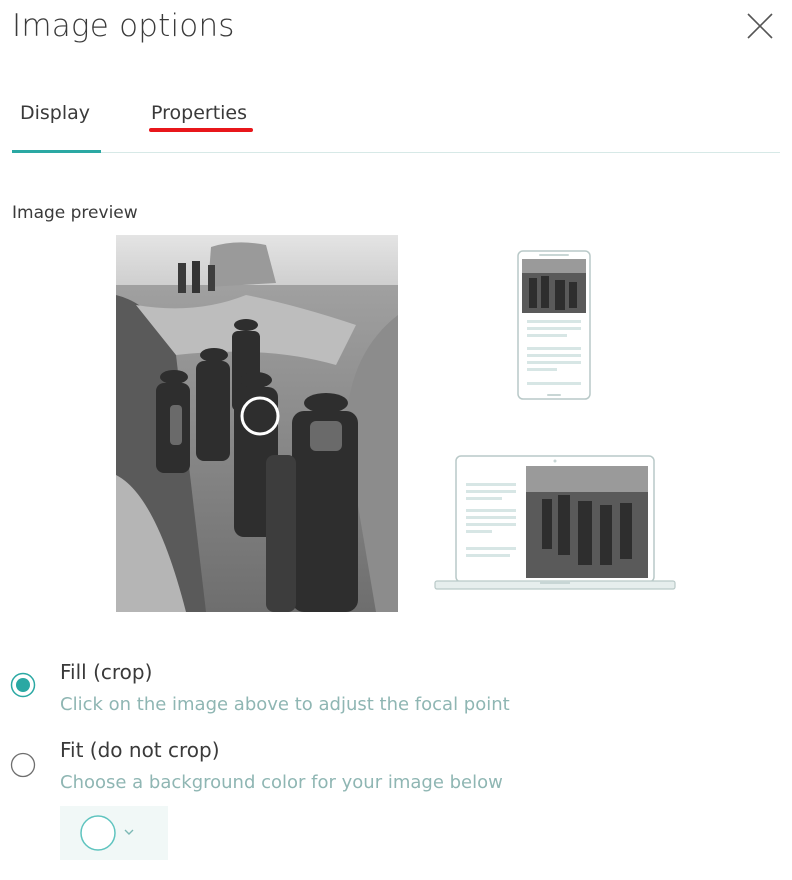  I want to click on chevron-down-icon, so click(129, 832).